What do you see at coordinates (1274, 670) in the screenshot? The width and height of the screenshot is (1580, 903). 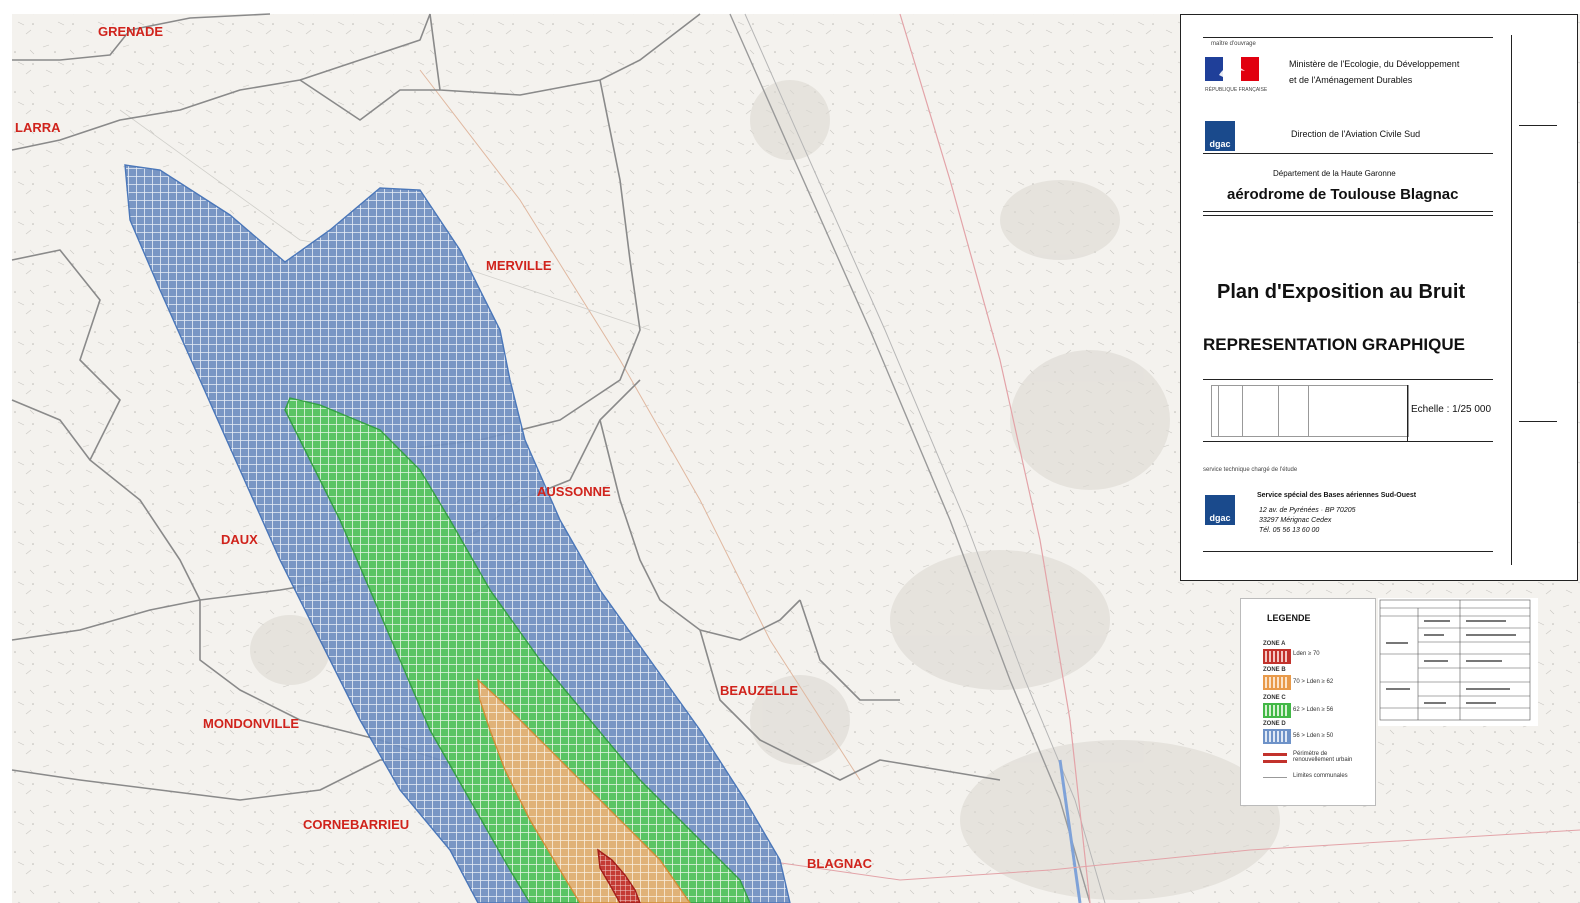 I see `legend-zone-b-label: ZONE B` at bounding box center [1274, 670].